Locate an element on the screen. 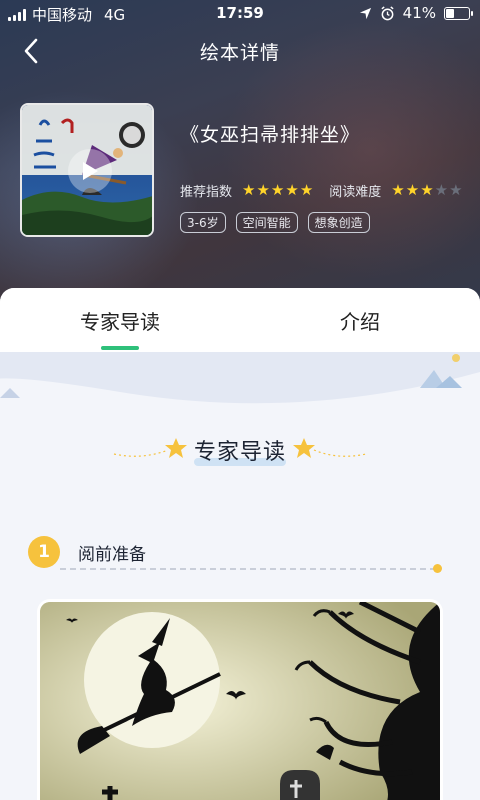 Image resolution: width=480 pixels, height=800 pixels. tab-introduction: 介绍 is located at coordinates (360, 320).